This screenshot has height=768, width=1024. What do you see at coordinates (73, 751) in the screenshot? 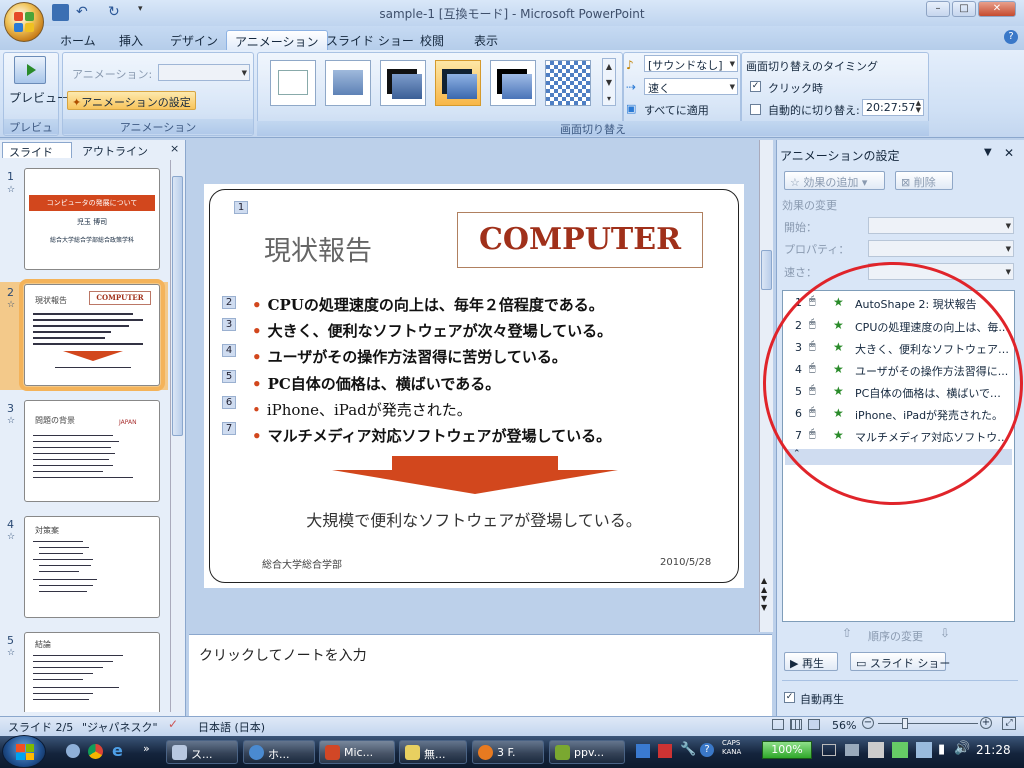
I see `show-desktop-icon` at bounding box center [73, 751].